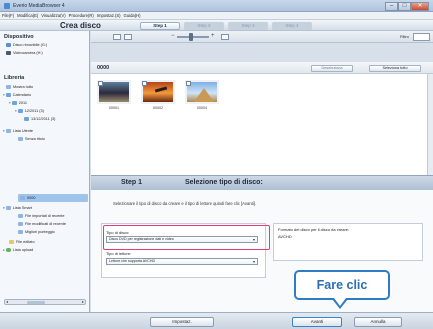 The image size is (433, 329). Describe the element at coordinates (186, 237) in the screenshot. I see `disc-type-highlight` at that location.